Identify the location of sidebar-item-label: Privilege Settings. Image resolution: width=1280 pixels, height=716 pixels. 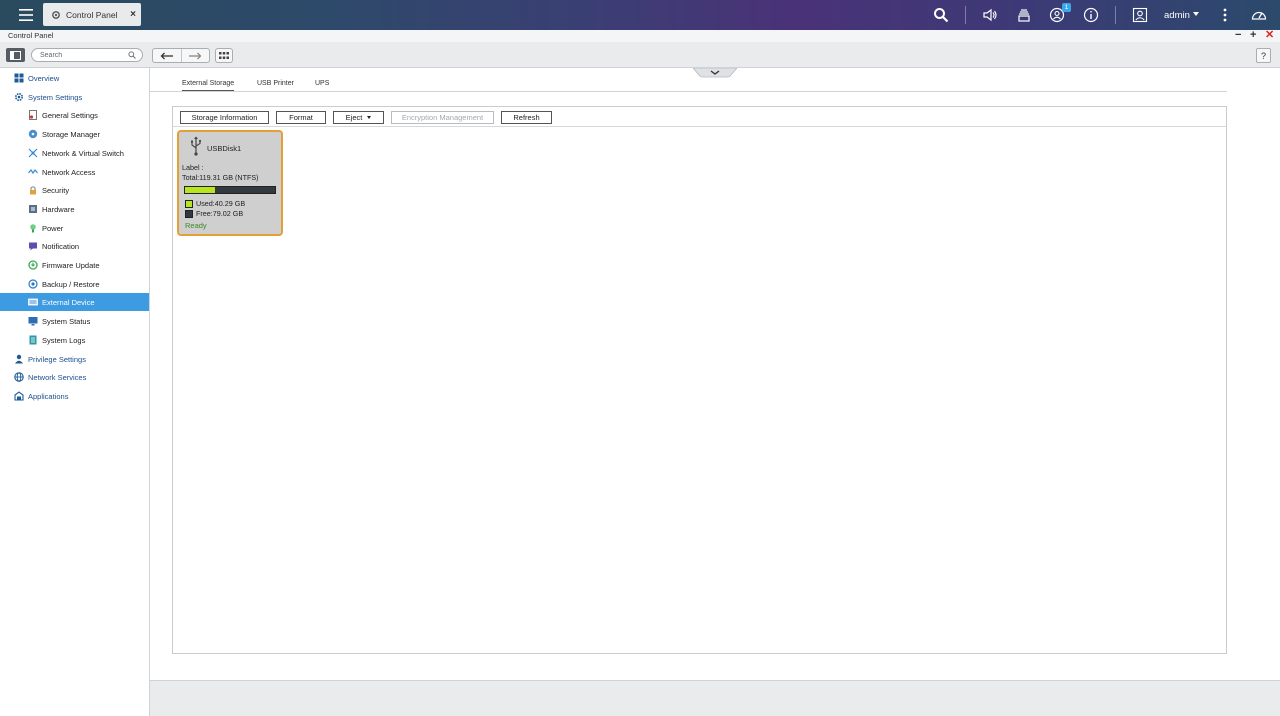
(57, 359).